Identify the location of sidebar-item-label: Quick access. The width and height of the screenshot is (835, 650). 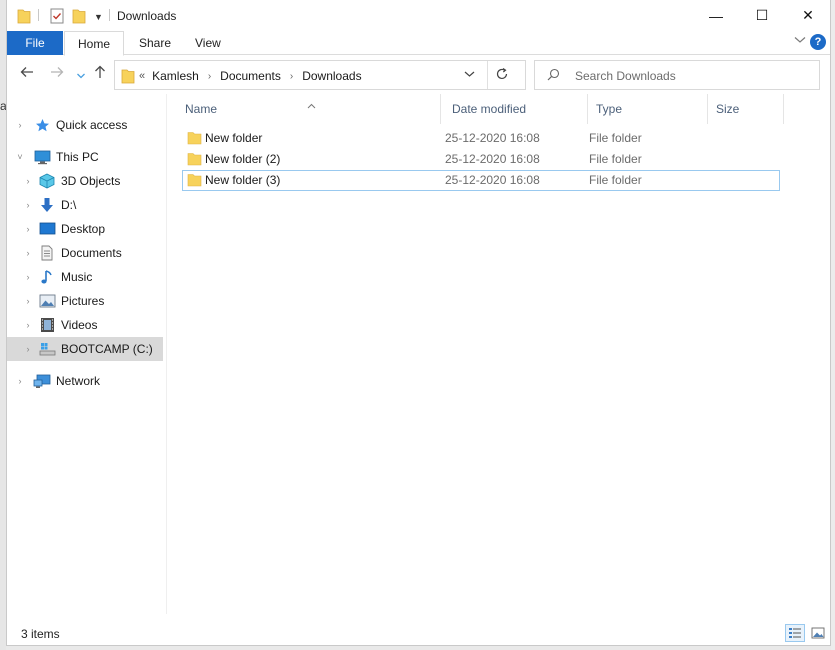
(92, 125).